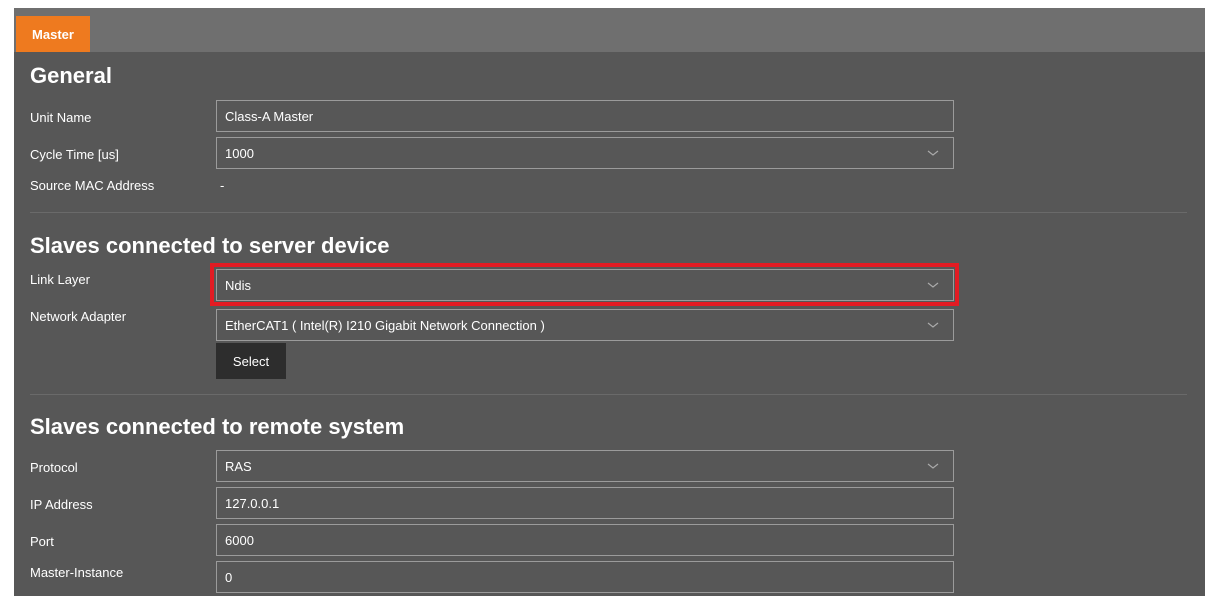  I want to click on ip-address-value: 127.0.0.1, so click(252, 503).